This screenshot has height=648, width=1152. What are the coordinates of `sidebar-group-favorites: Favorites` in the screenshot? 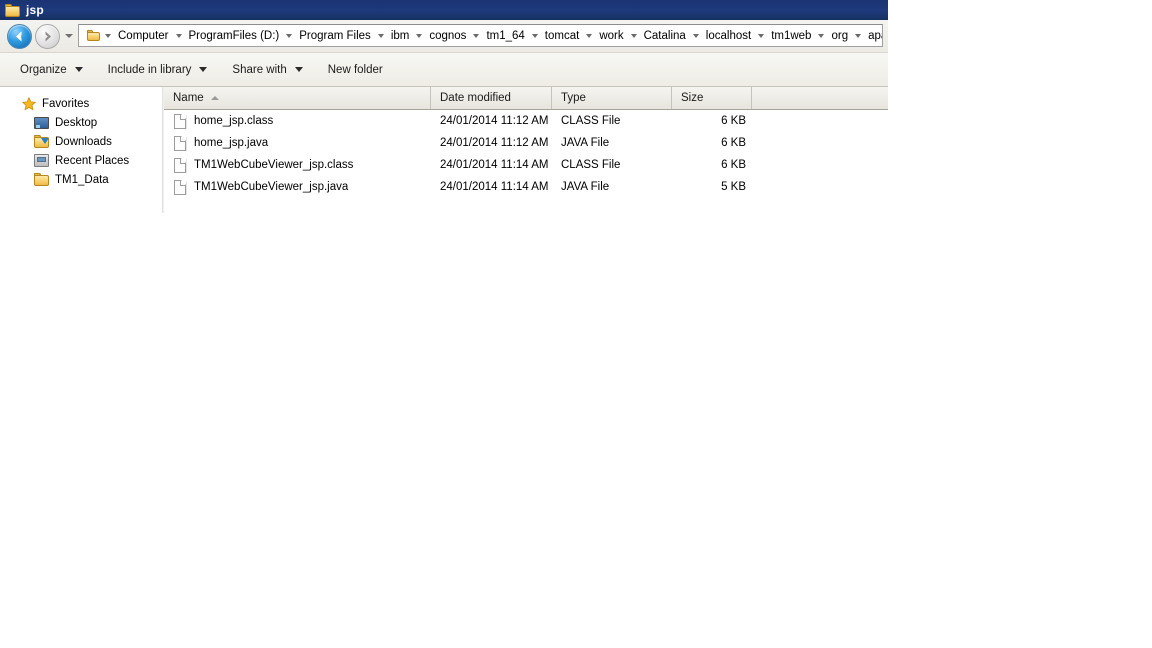 It's located at (81, 103).